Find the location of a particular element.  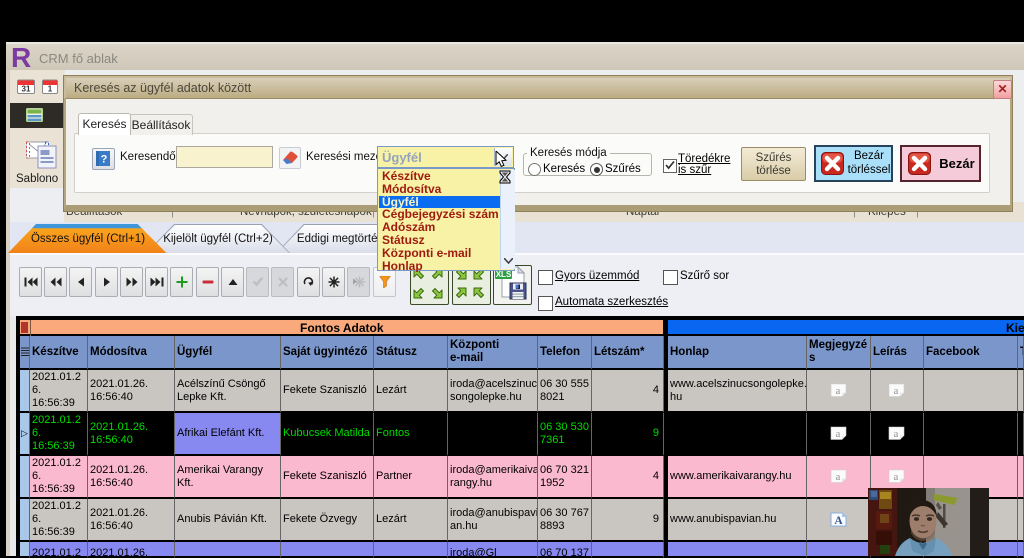

svg-text: A is located at coordinates (838, 521).